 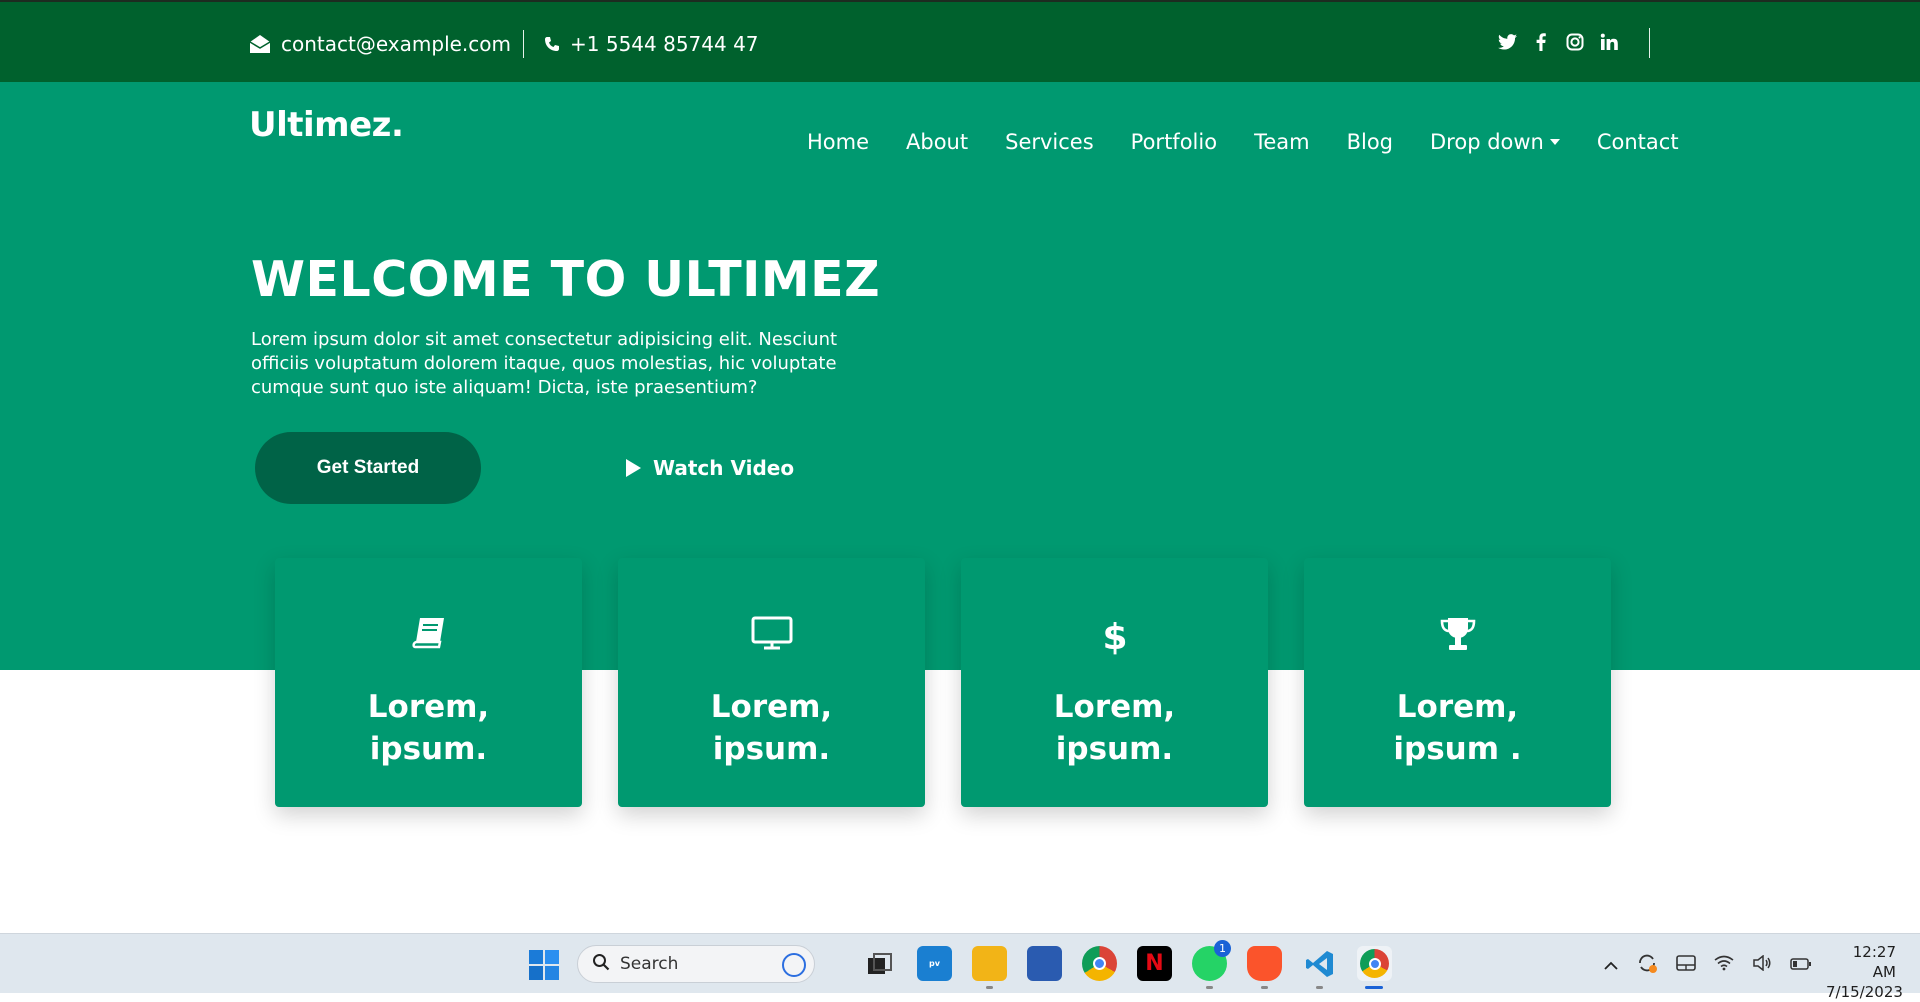 What do you see at coordinates (1154, 963) in the screenshot?
I see `netflix-icon: N` at bounding box center [1154, 963].